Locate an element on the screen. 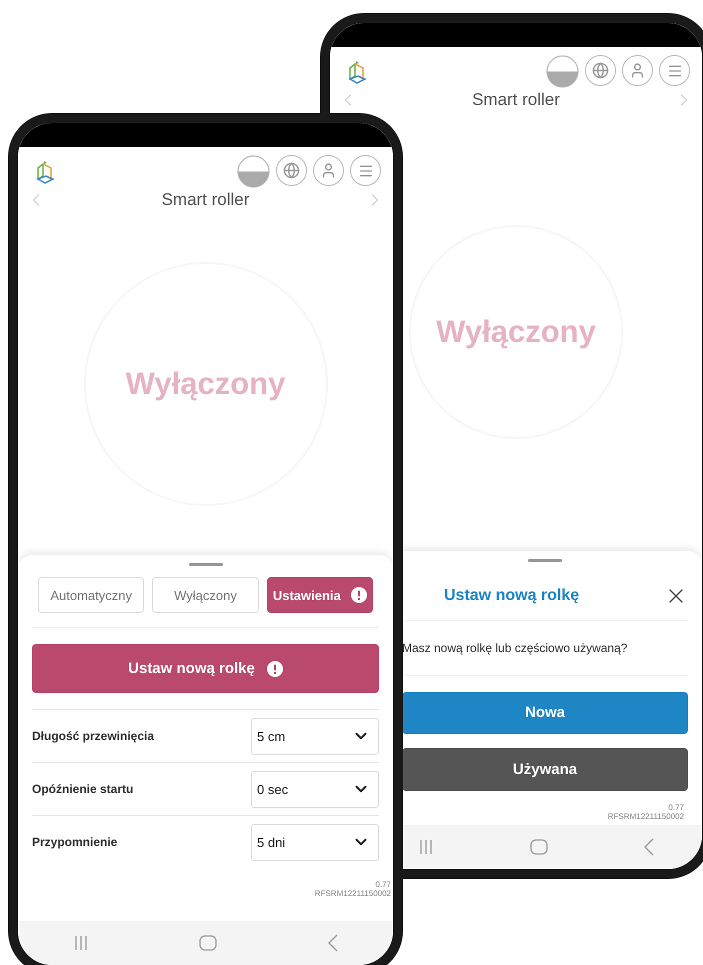 The width and height of the screenshot is (703, 965). setting-label: Długość przewinięcia is located at coordinates (93, 736).